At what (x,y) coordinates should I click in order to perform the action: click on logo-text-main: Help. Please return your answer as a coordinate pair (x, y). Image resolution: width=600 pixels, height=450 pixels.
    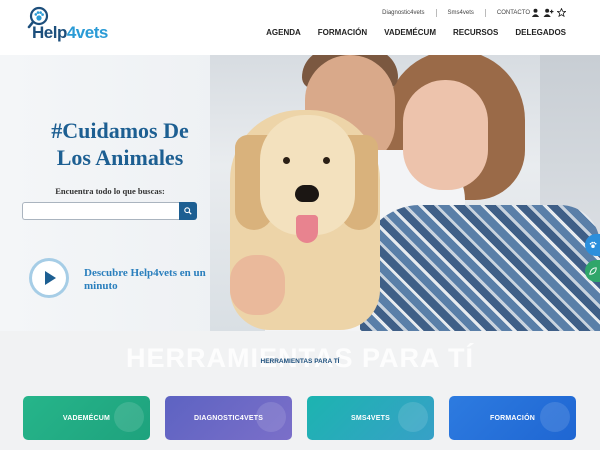
    Looking at the image, I should click on (49, 32).